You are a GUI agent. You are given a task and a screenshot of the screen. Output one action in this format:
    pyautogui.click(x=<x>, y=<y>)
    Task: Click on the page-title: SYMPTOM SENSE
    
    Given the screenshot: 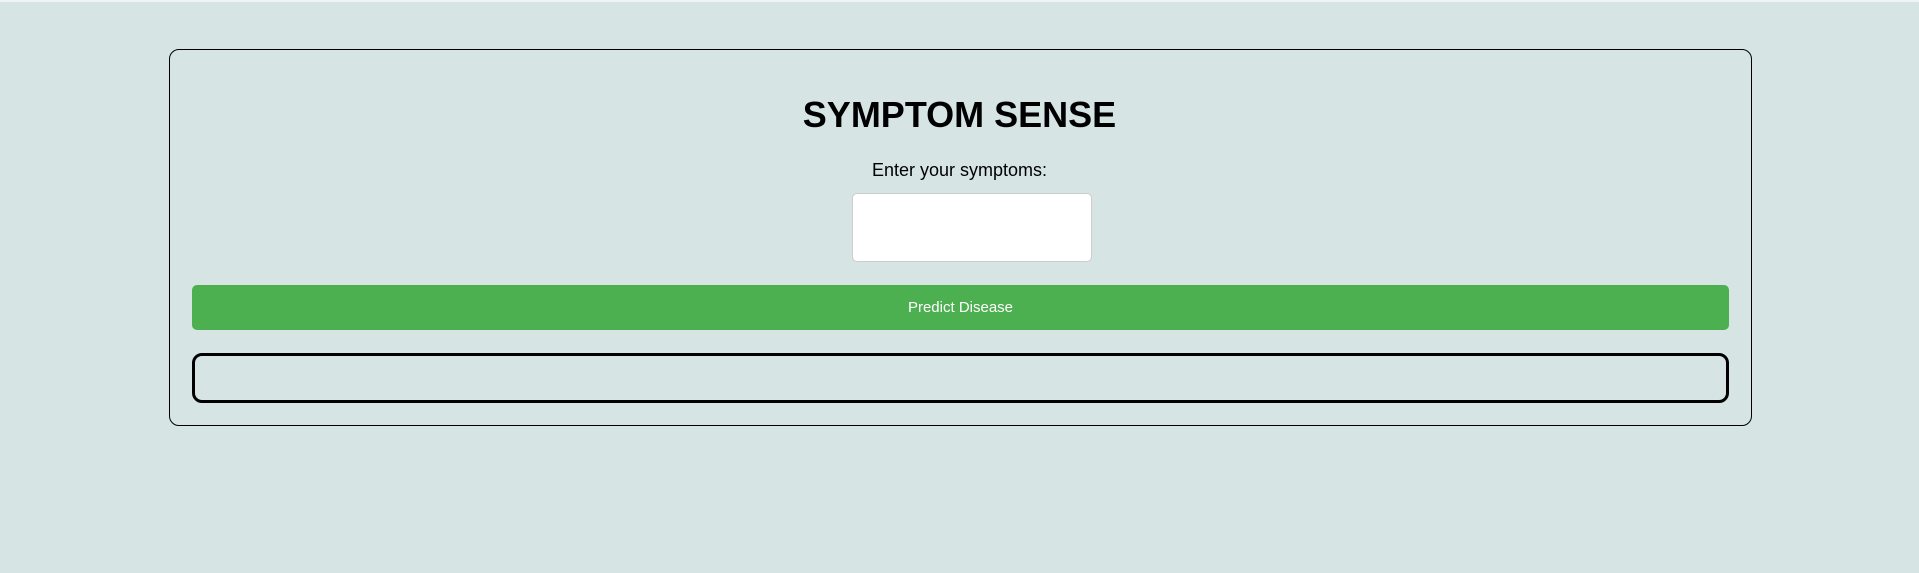 What is the action you would take?
    pyautogui.click(x=959, y=114)
    